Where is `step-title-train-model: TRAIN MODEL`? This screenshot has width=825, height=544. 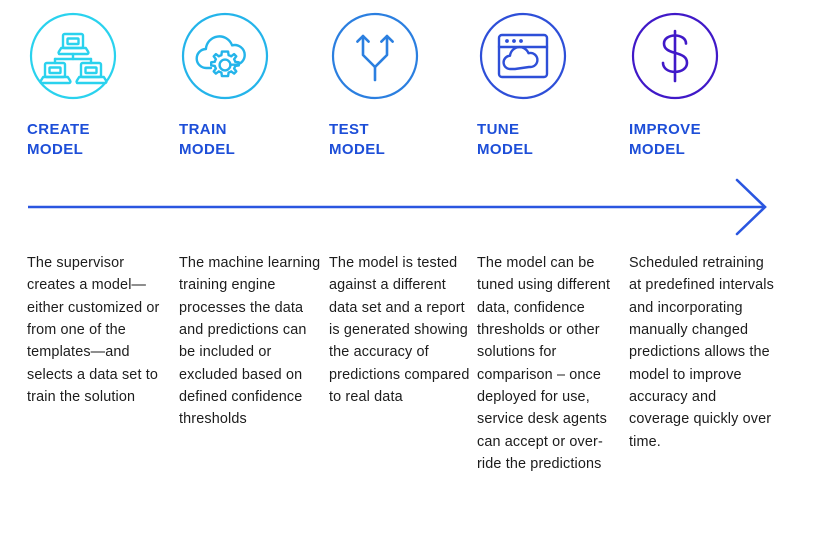
step-title-train-model: TRAIN MODEL is located at coordinates (207, 139).